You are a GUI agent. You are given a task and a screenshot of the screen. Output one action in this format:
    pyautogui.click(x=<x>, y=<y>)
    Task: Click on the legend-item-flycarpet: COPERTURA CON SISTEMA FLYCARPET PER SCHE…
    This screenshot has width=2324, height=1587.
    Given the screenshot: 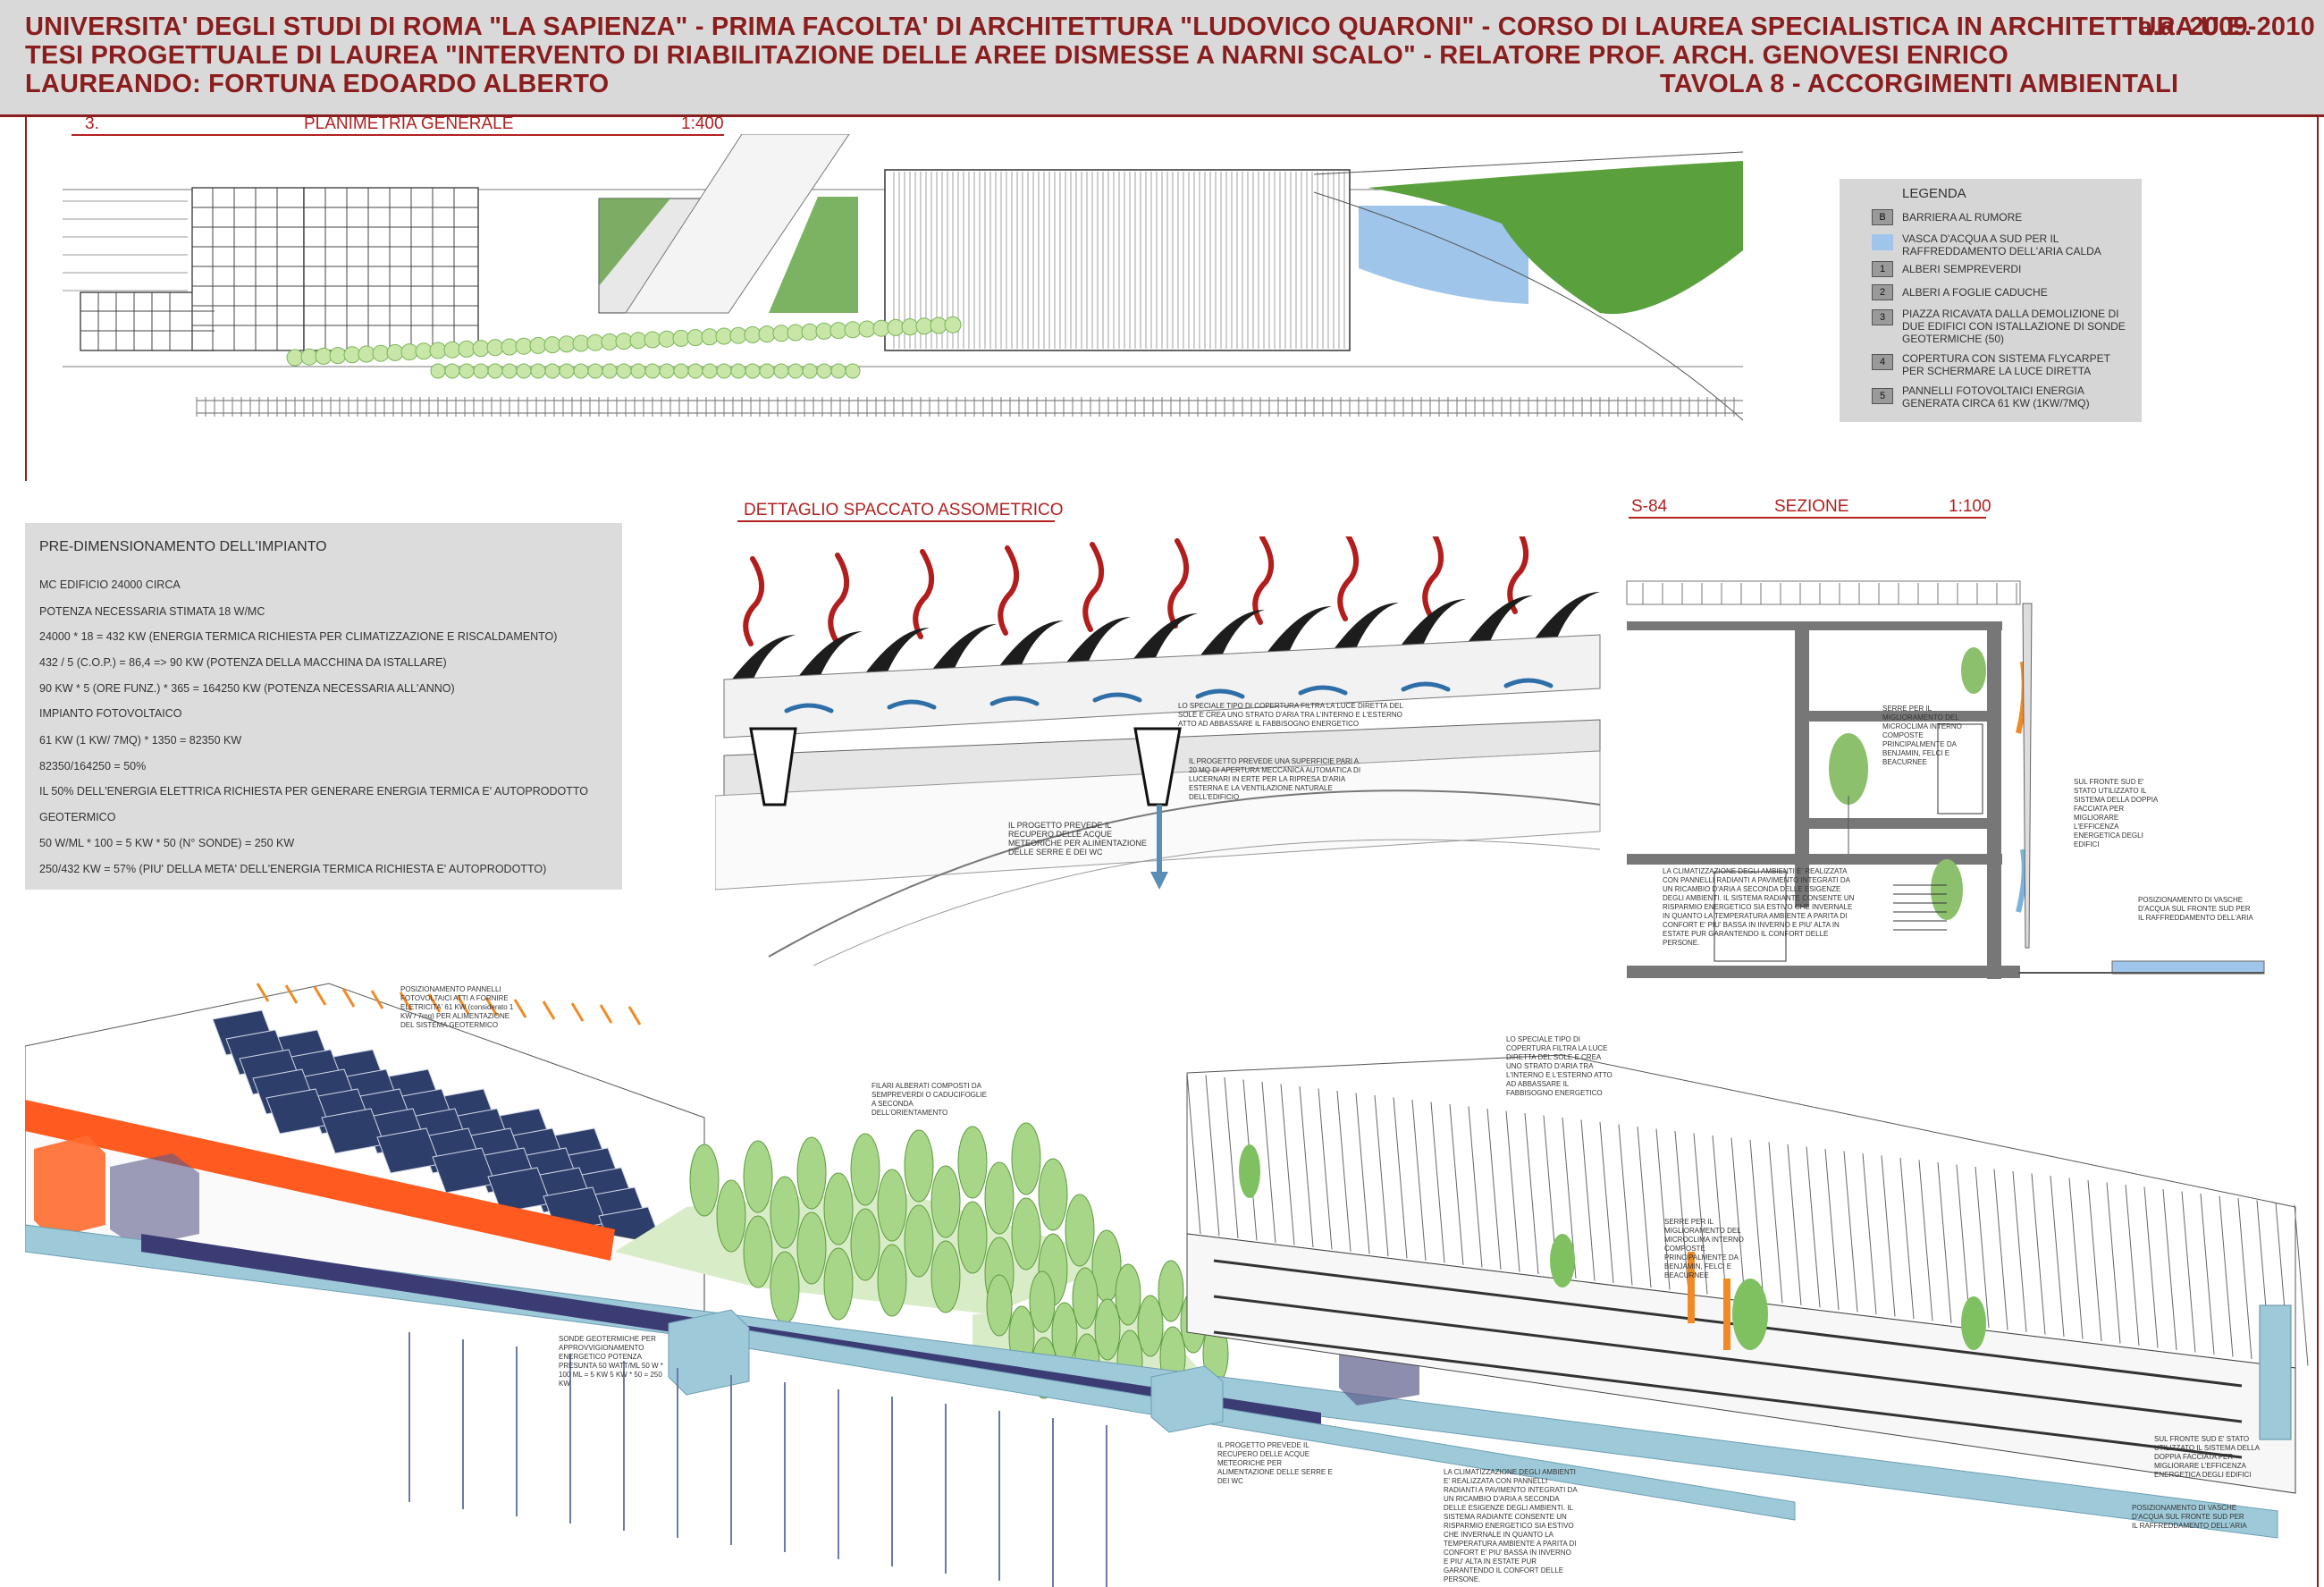 What is the action you would take?
    pyautogui.click(x=2006, y=364)
    